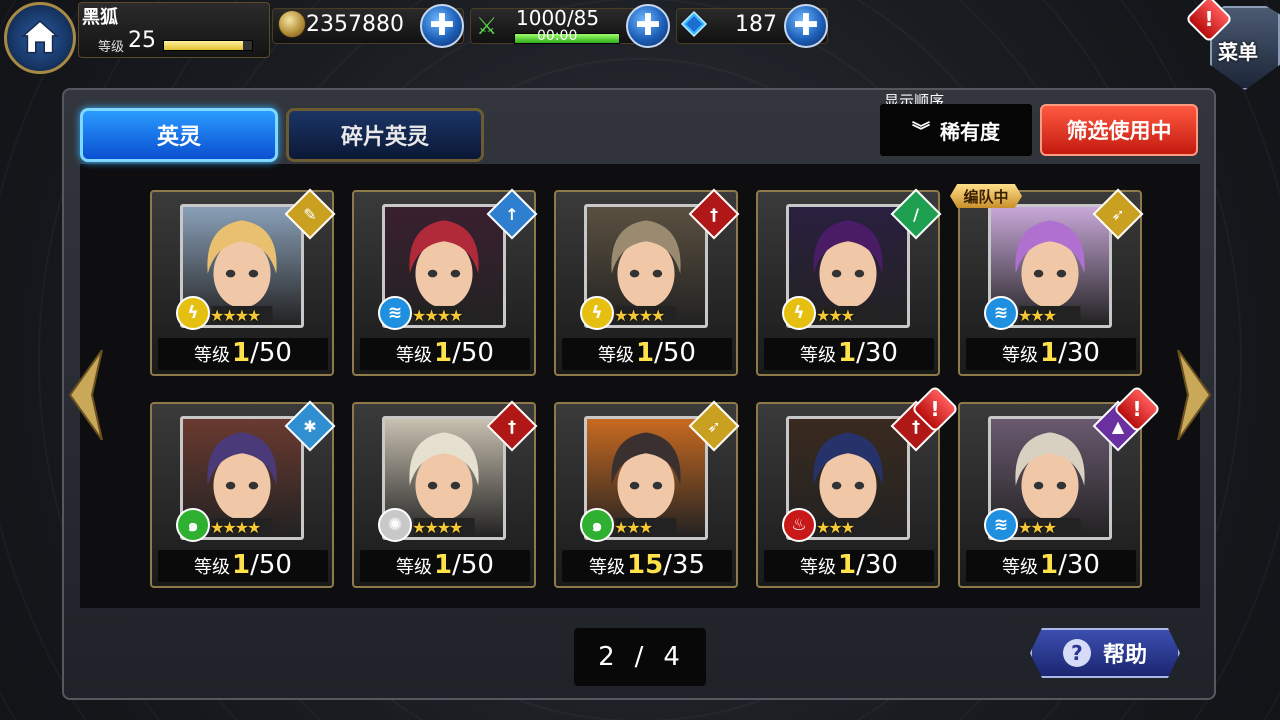 The width and height of the screenshot is (1280, 720). What do you see at coordinates (647, 282) in the screenshot?
I see `hero-card: † ϟ ★★★★ 等级 1/50` at bounding box center [647, 282].